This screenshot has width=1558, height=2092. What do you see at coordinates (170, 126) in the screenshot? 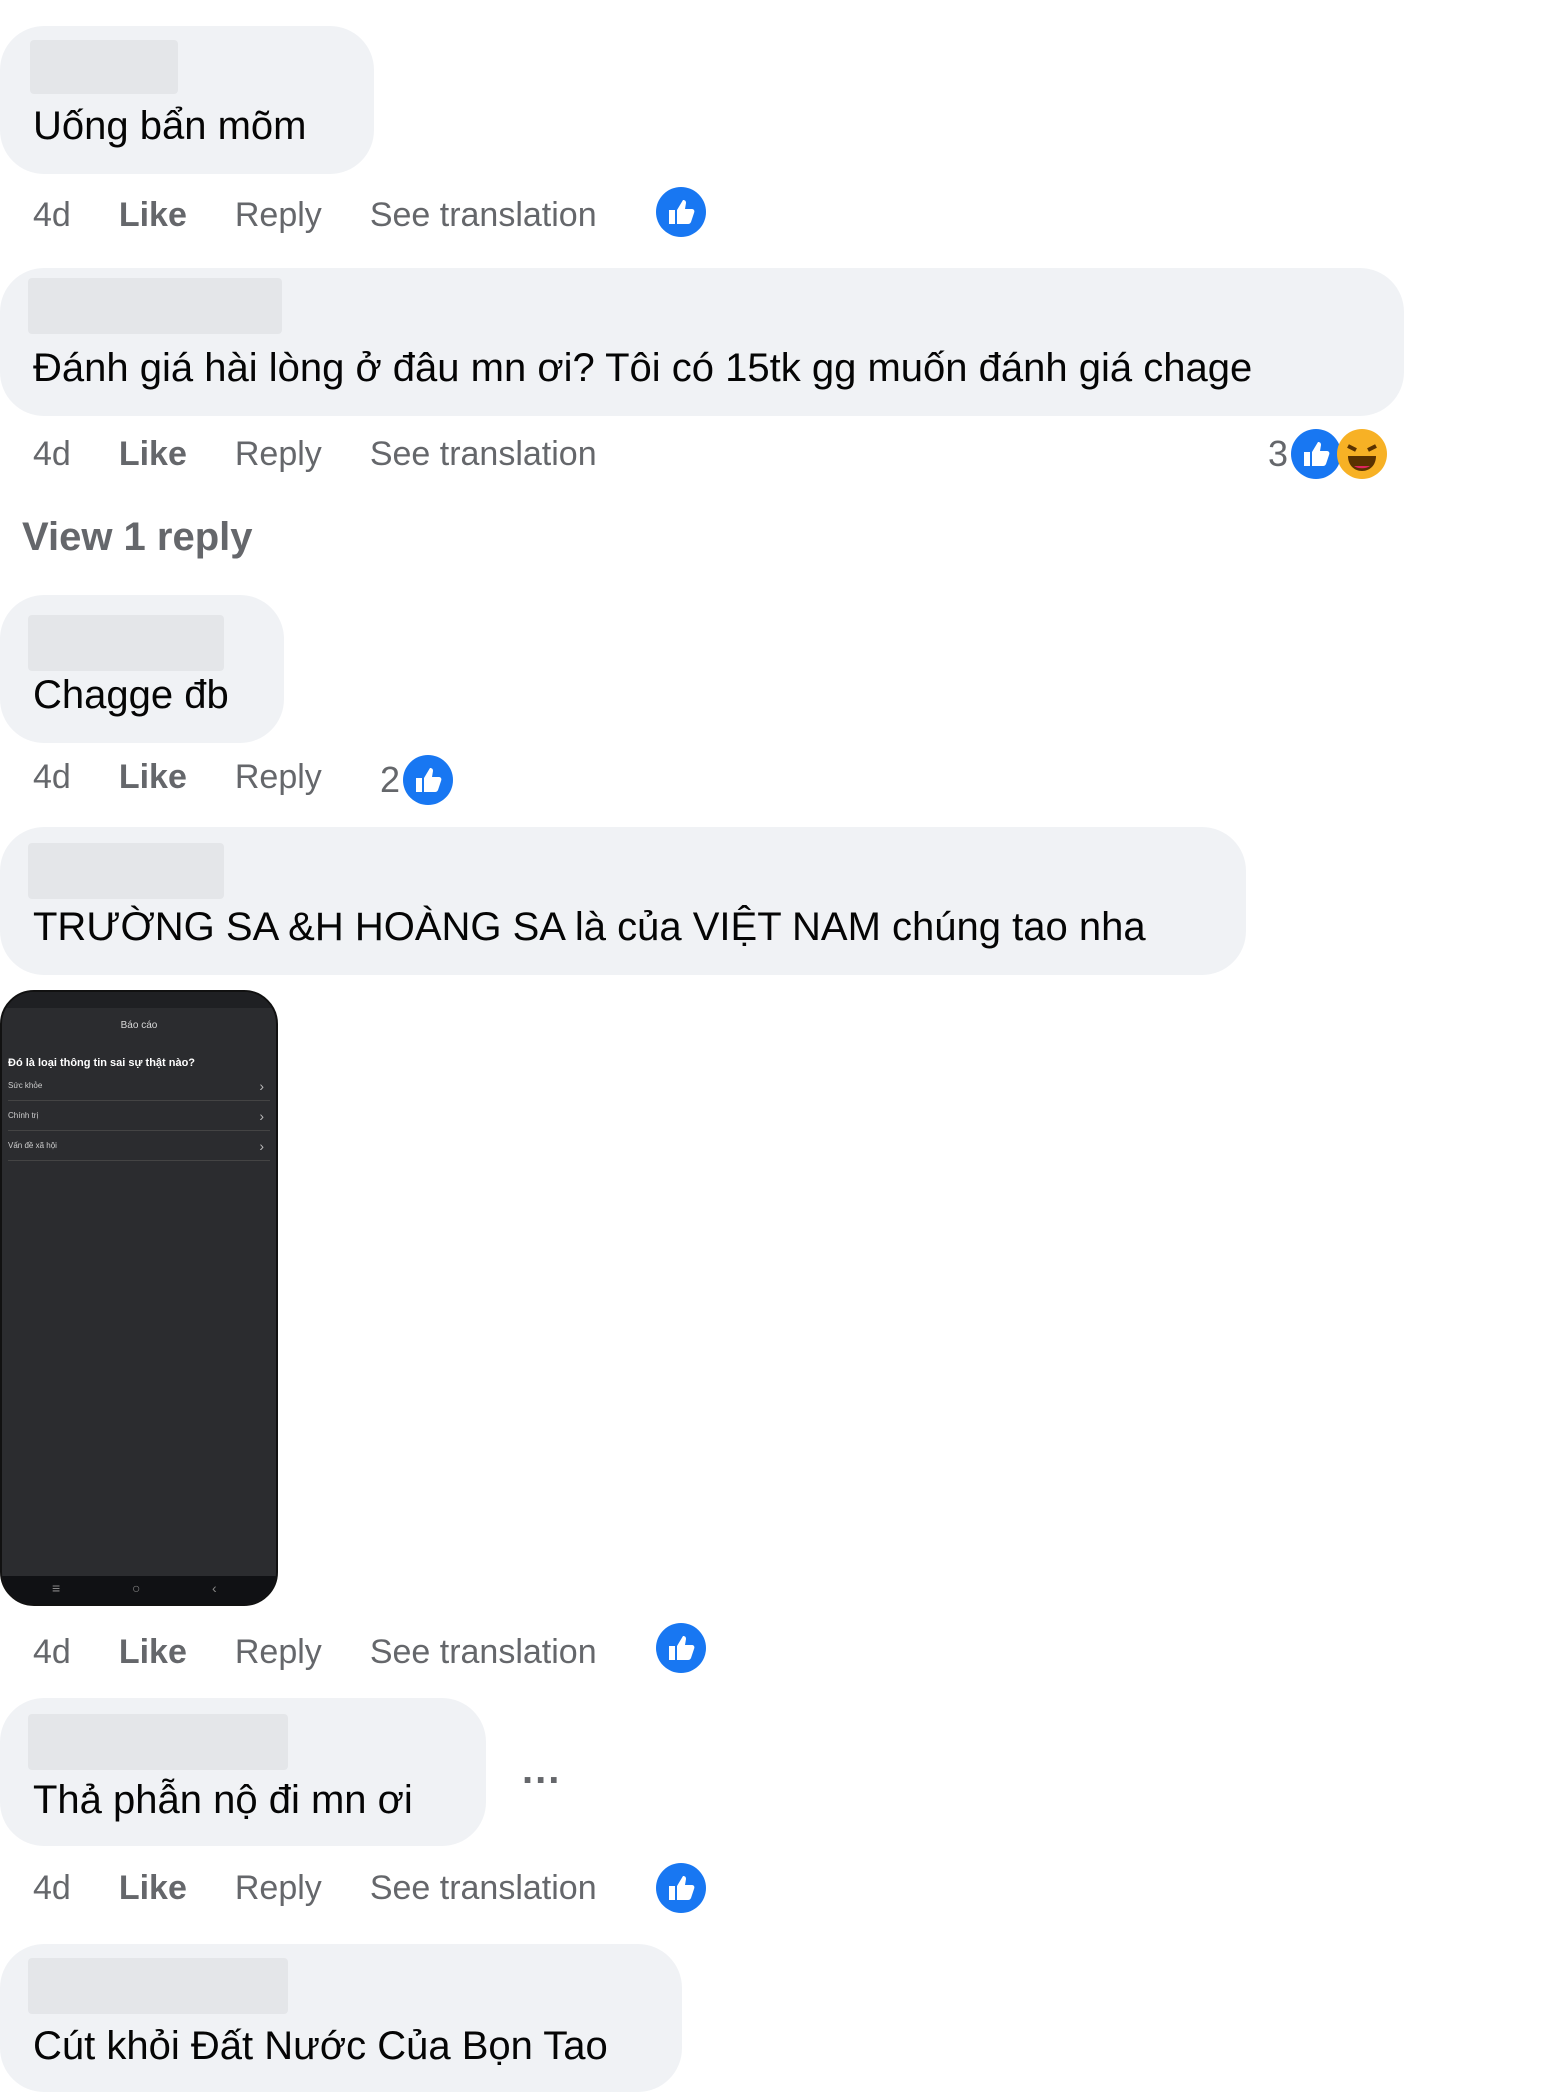
I see `comment-text: Uống bẩn mõm` at bounding box center [170, 126].